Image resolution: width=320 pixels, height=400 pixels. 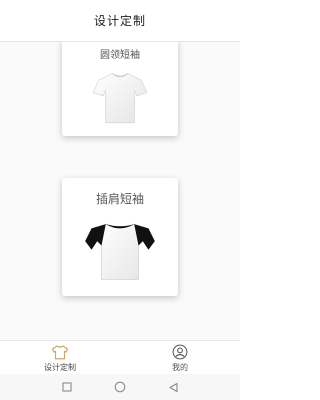 I want to click on top-bar: 设计定制, so click(x=120, y=21).